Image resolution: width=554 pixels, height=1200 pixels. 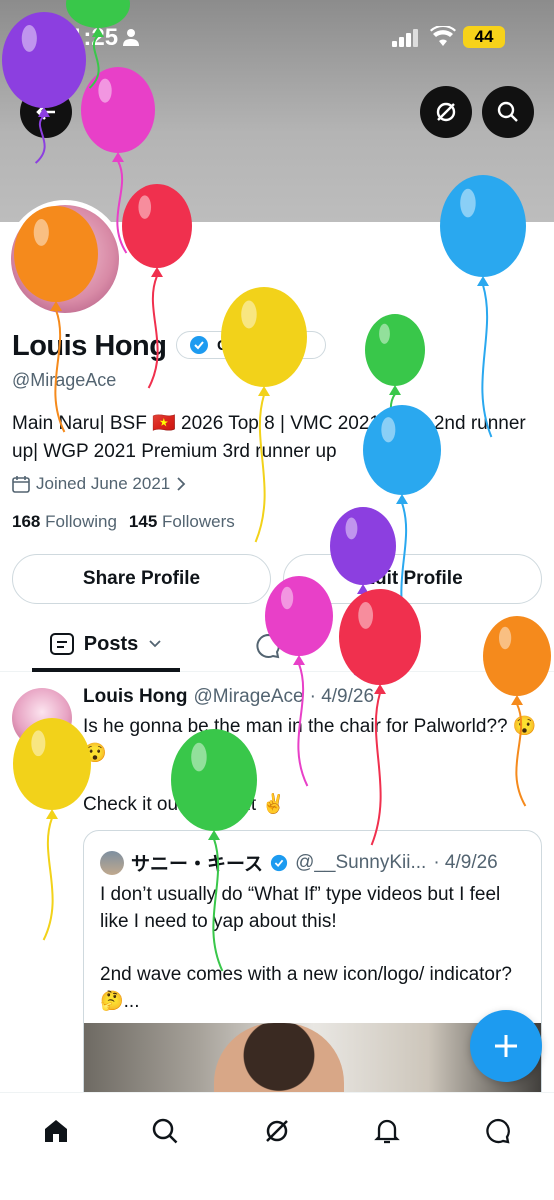 I want to click on home-icon, so click(x=56, y=1131).